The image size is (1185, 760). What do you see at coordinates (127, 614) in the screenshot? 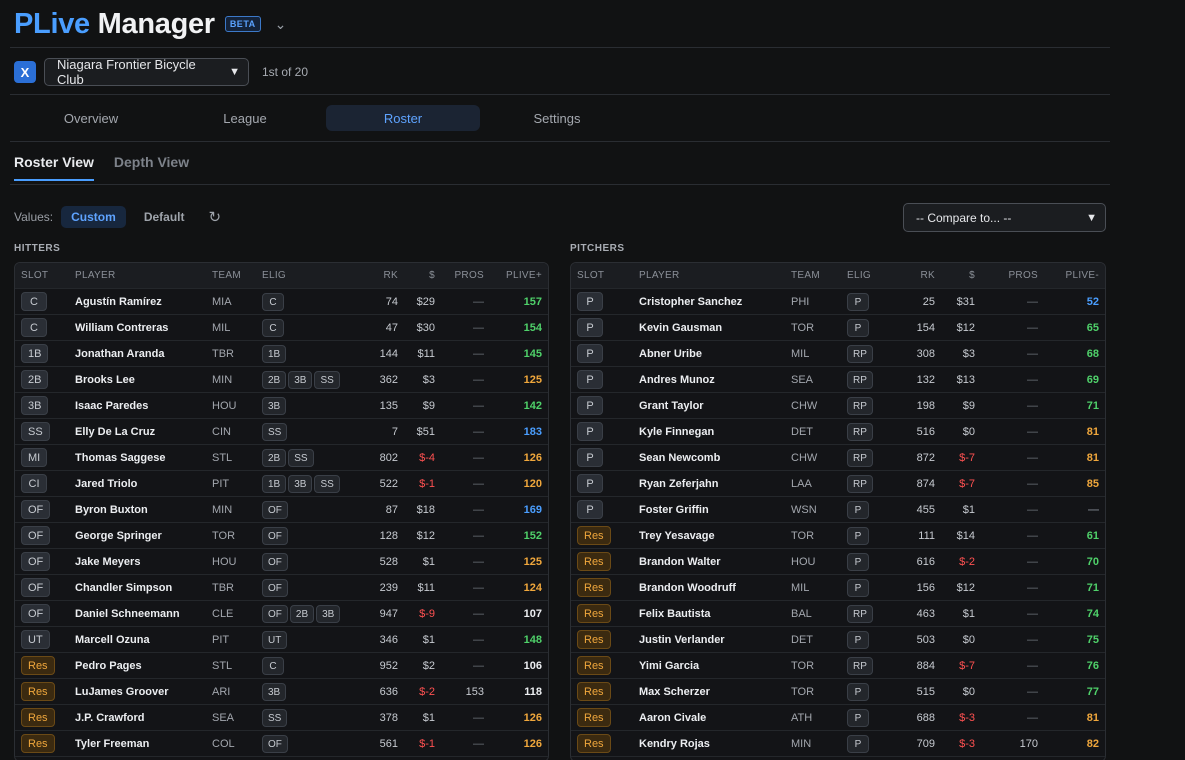
I see `player-name: Daniel Schneemann` at bounding box center [127, 614].